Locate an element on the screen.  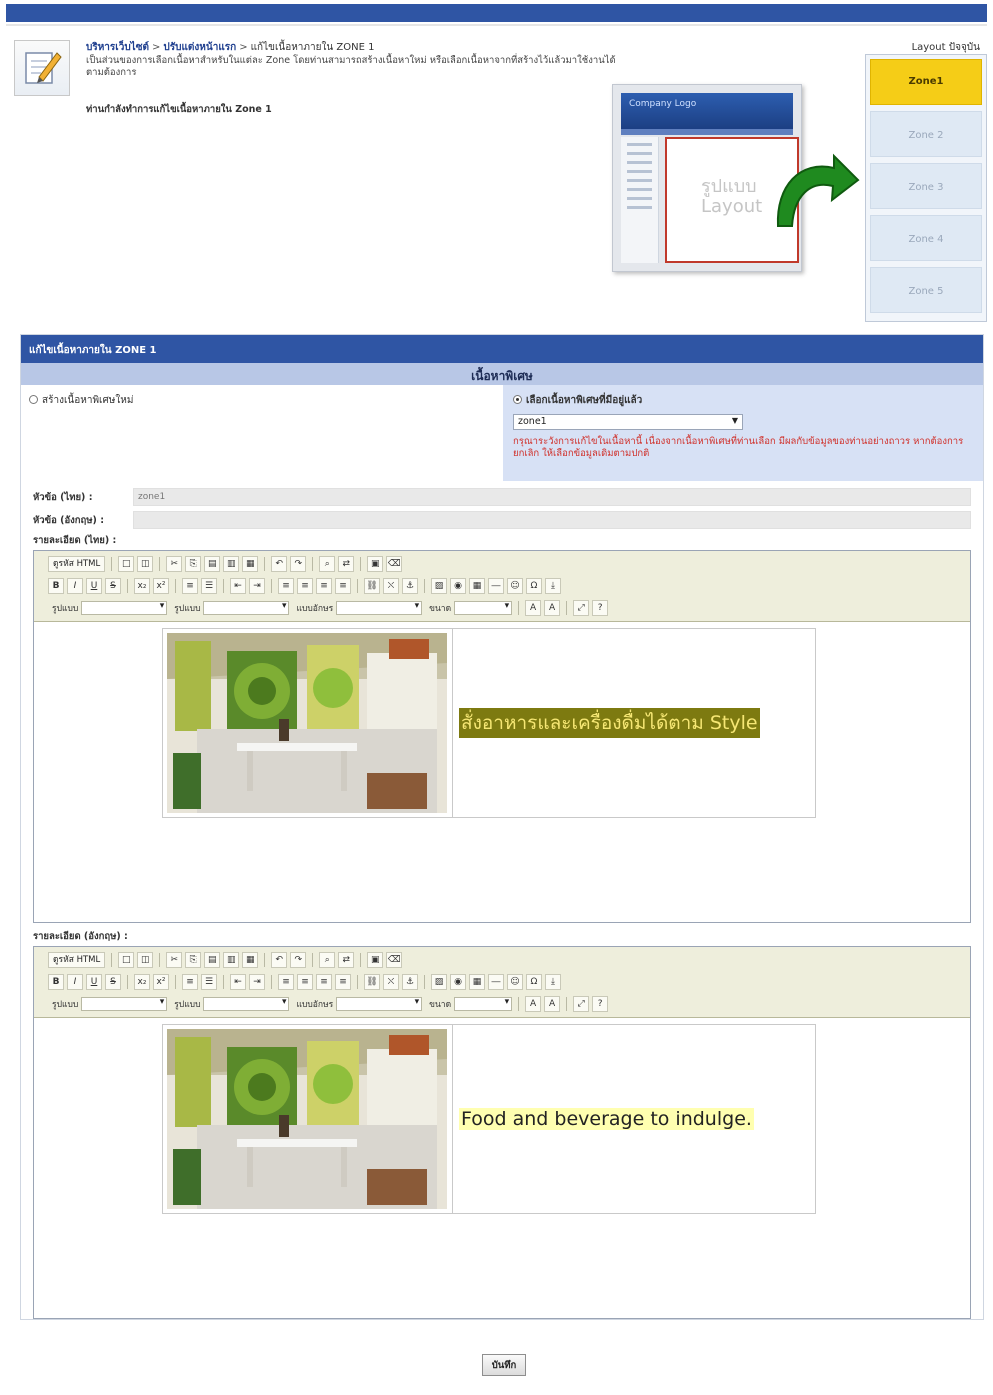
option-create-new: สร้างเนื้อหาพิเศษใหม่ is located at coordinates (81, 400).